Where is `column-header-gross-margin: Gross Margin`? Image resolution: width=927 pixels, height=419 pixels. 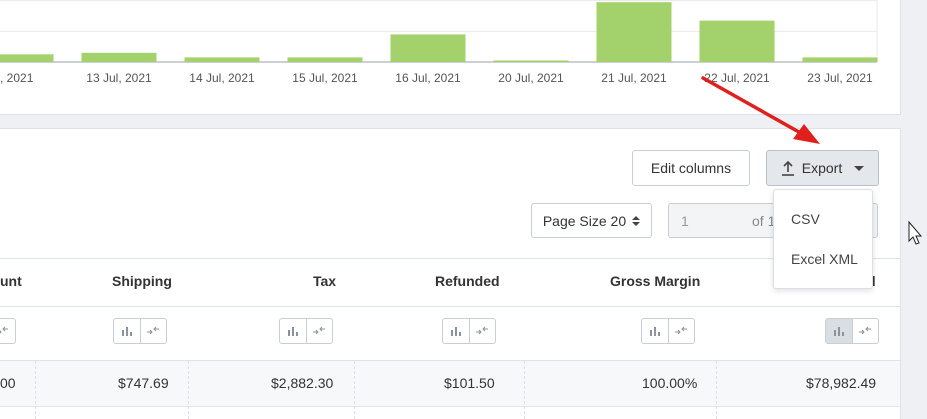 column-header-gross-margin: Gross Margin is located at coordinates (655, 281).